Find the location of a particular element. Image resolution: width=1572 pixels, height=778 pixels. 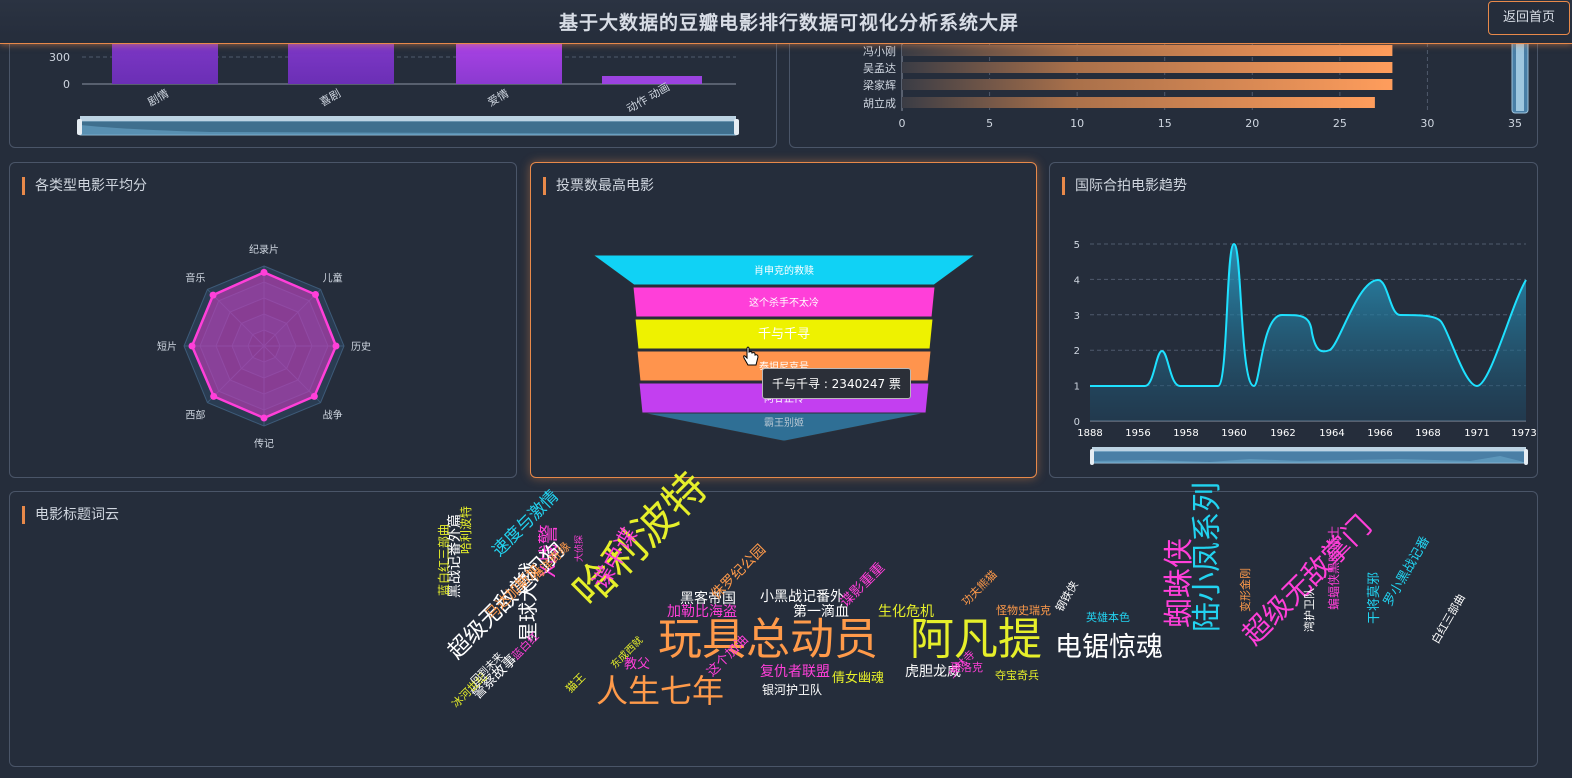

hand-cursor-icon is located at coordinates (751, 356).